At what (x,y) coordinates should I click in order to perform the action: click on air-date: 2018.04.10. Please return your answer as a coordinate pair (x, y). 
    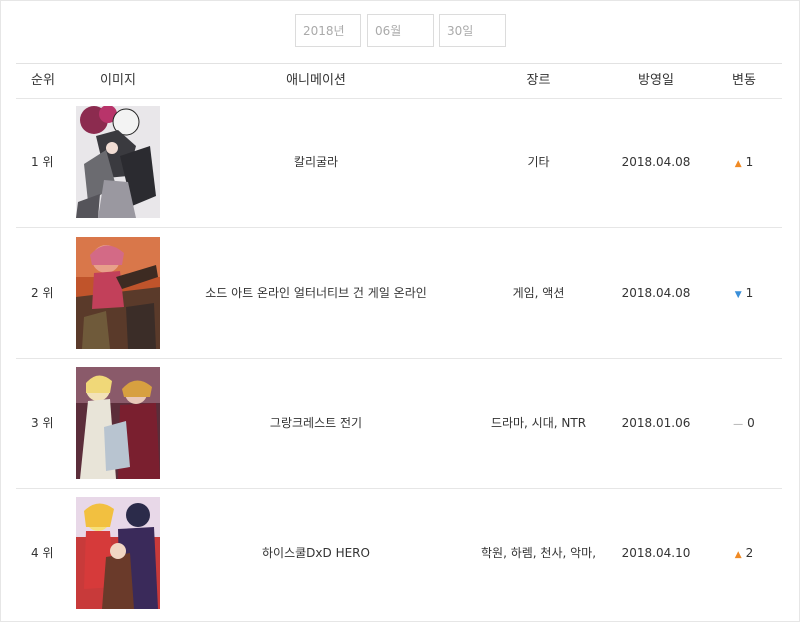
    Looking at the image, I should click on (656, 553).